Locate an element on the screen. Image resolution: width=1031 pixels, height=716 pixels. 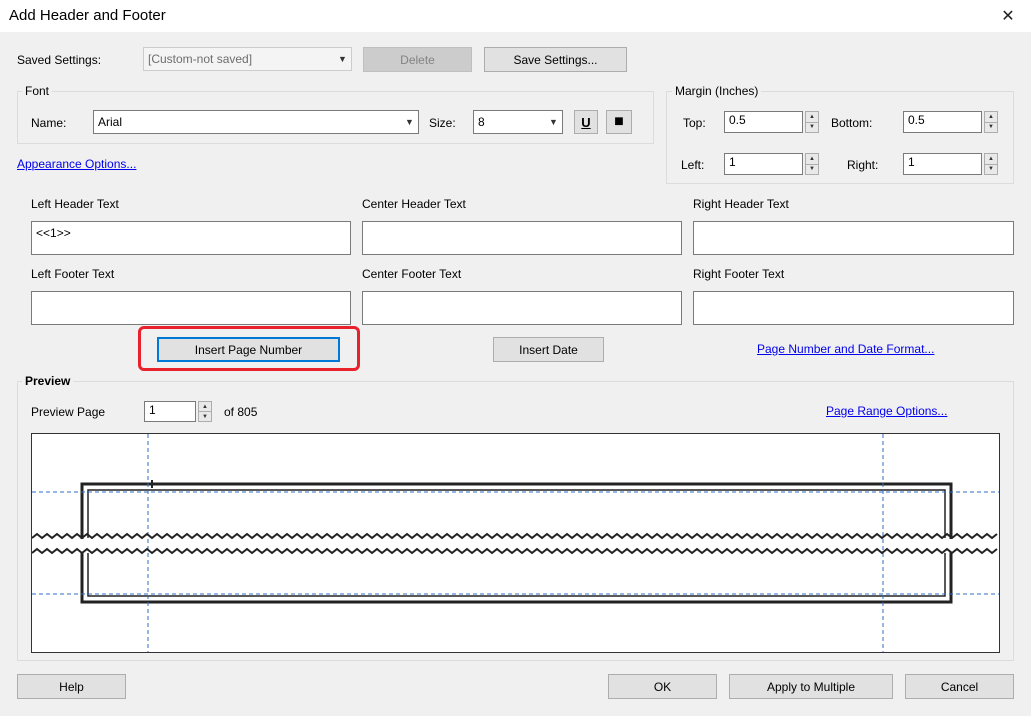
margin-right-spinner: ▲ ▼ is located at coordinates (991, 164).